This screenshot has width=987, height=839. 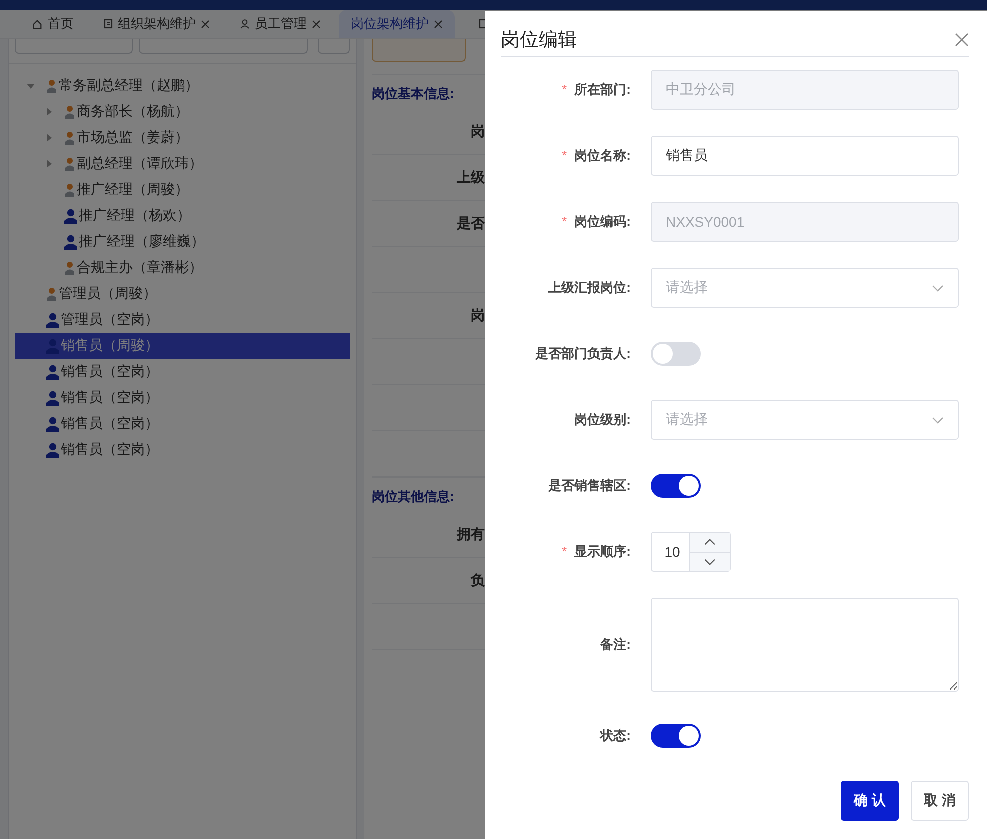 What do you see at coordinates (539, 41) in the screenshot?
I see `dialog-title: 岗位编辑` at bounding box center [539, 41].